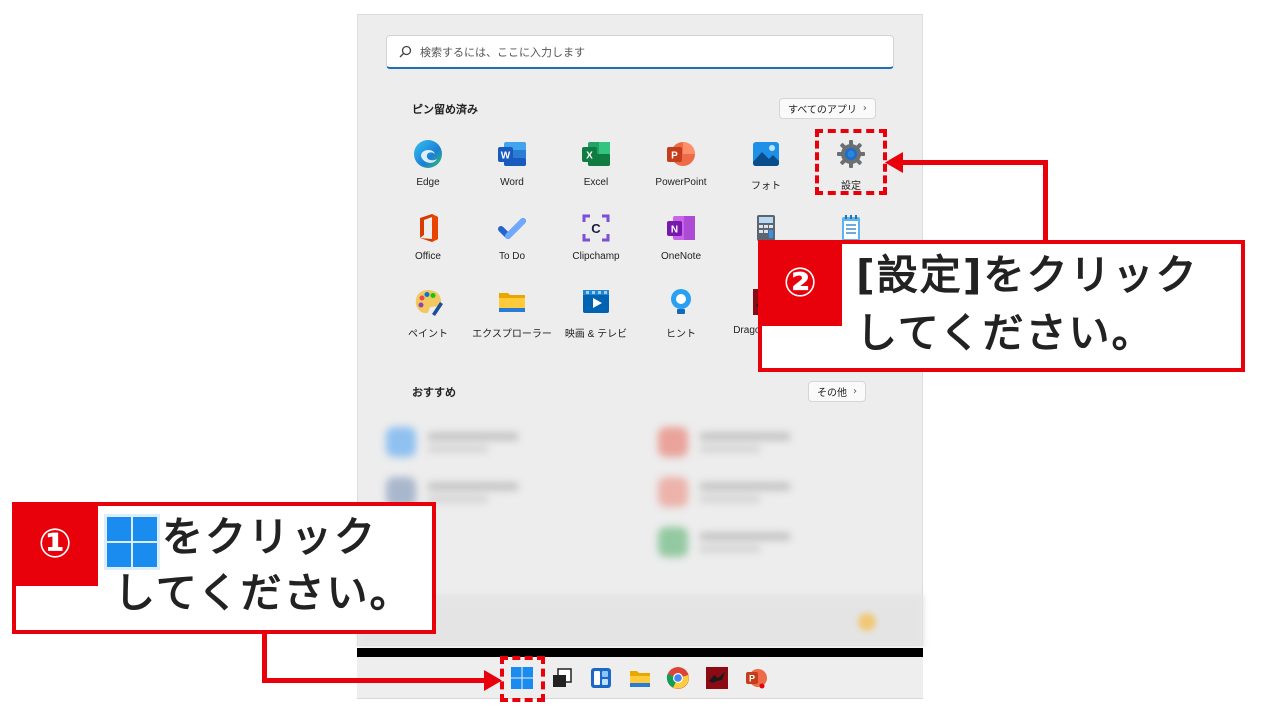  I want to click on pinned-app-explorer: エクスプローラー, so click(512, 313).